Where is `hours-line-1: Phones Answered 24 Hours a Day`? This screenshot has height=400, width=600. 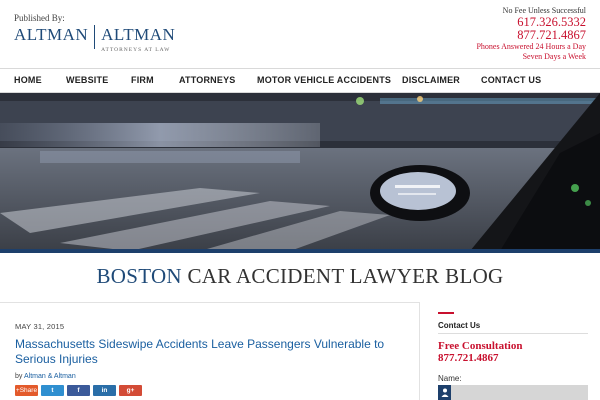 hours-line-1: Phones Answered 24 Hours a Day is located at coordinates (531, 46).